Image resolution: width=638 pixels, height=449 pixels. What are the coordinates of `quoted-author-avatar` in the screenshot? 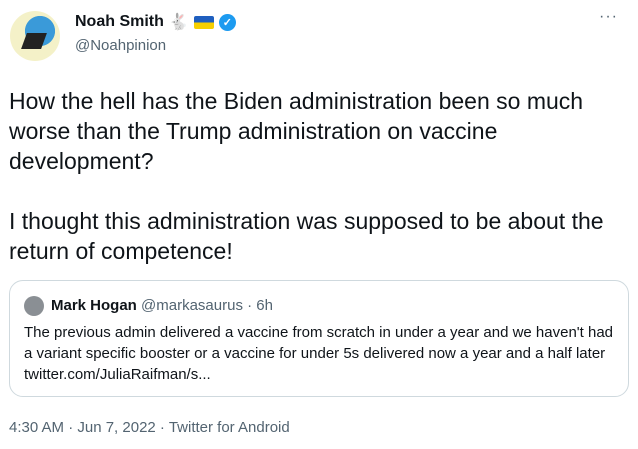 It's located at (34, 306).